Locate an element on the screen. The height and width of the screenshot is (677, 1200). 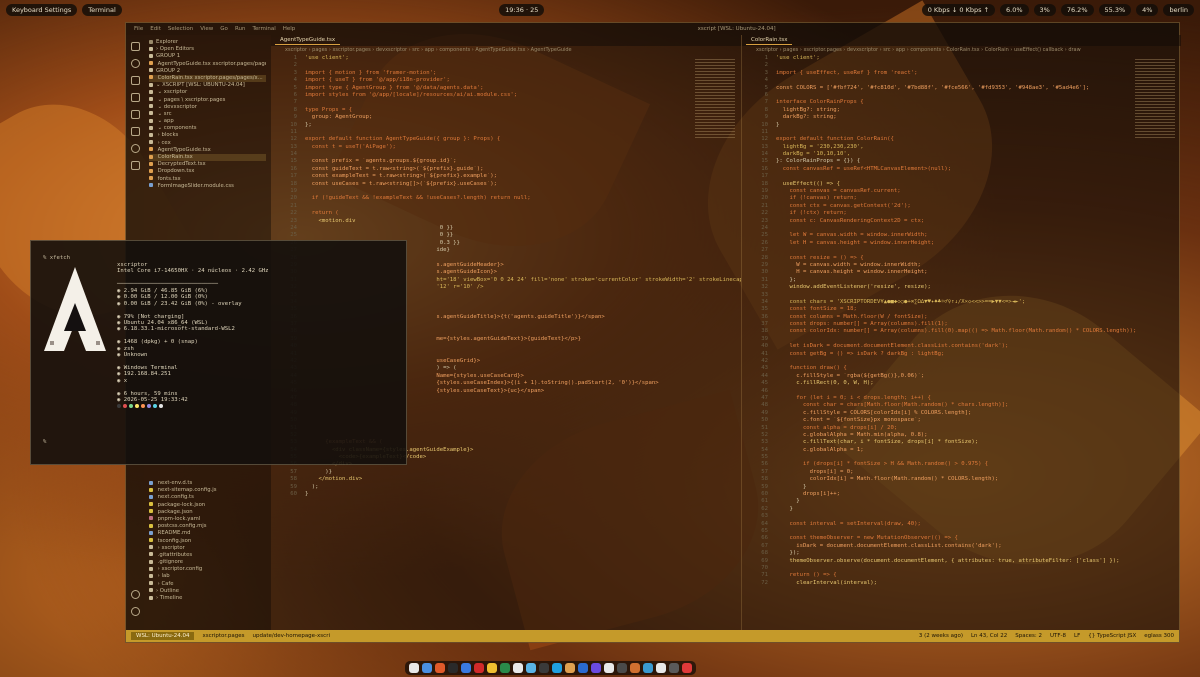
line-number: 61 is located at coordinates (755, 501).